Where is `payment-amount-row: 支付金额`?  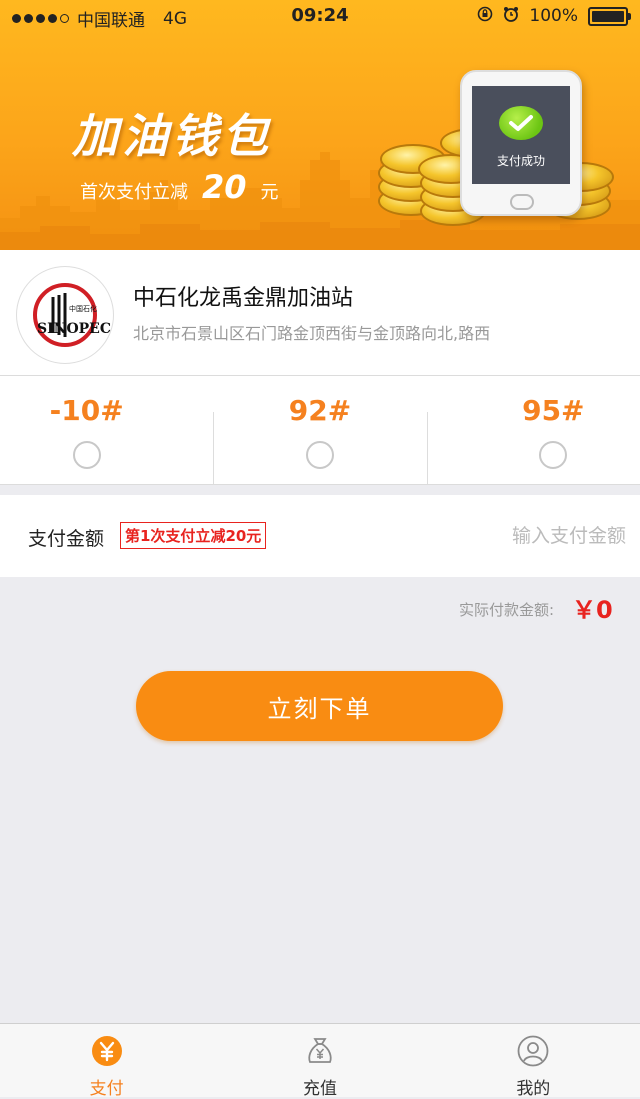 payment-amount-row: 支付金额 is located at coordinates (320, 536).